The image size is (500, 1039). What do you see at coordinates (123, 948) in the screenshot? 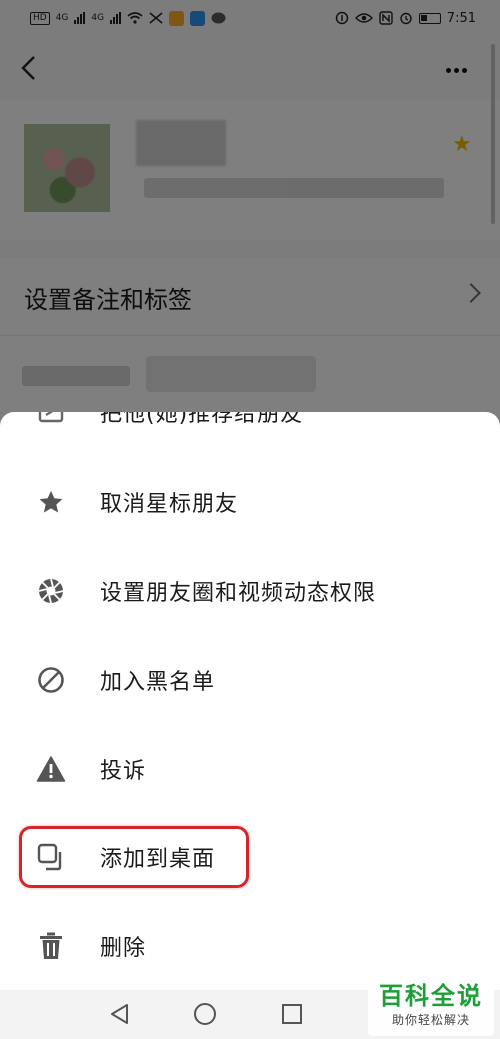
I see `delete-label: 删除` at bounding box center [123, 948].